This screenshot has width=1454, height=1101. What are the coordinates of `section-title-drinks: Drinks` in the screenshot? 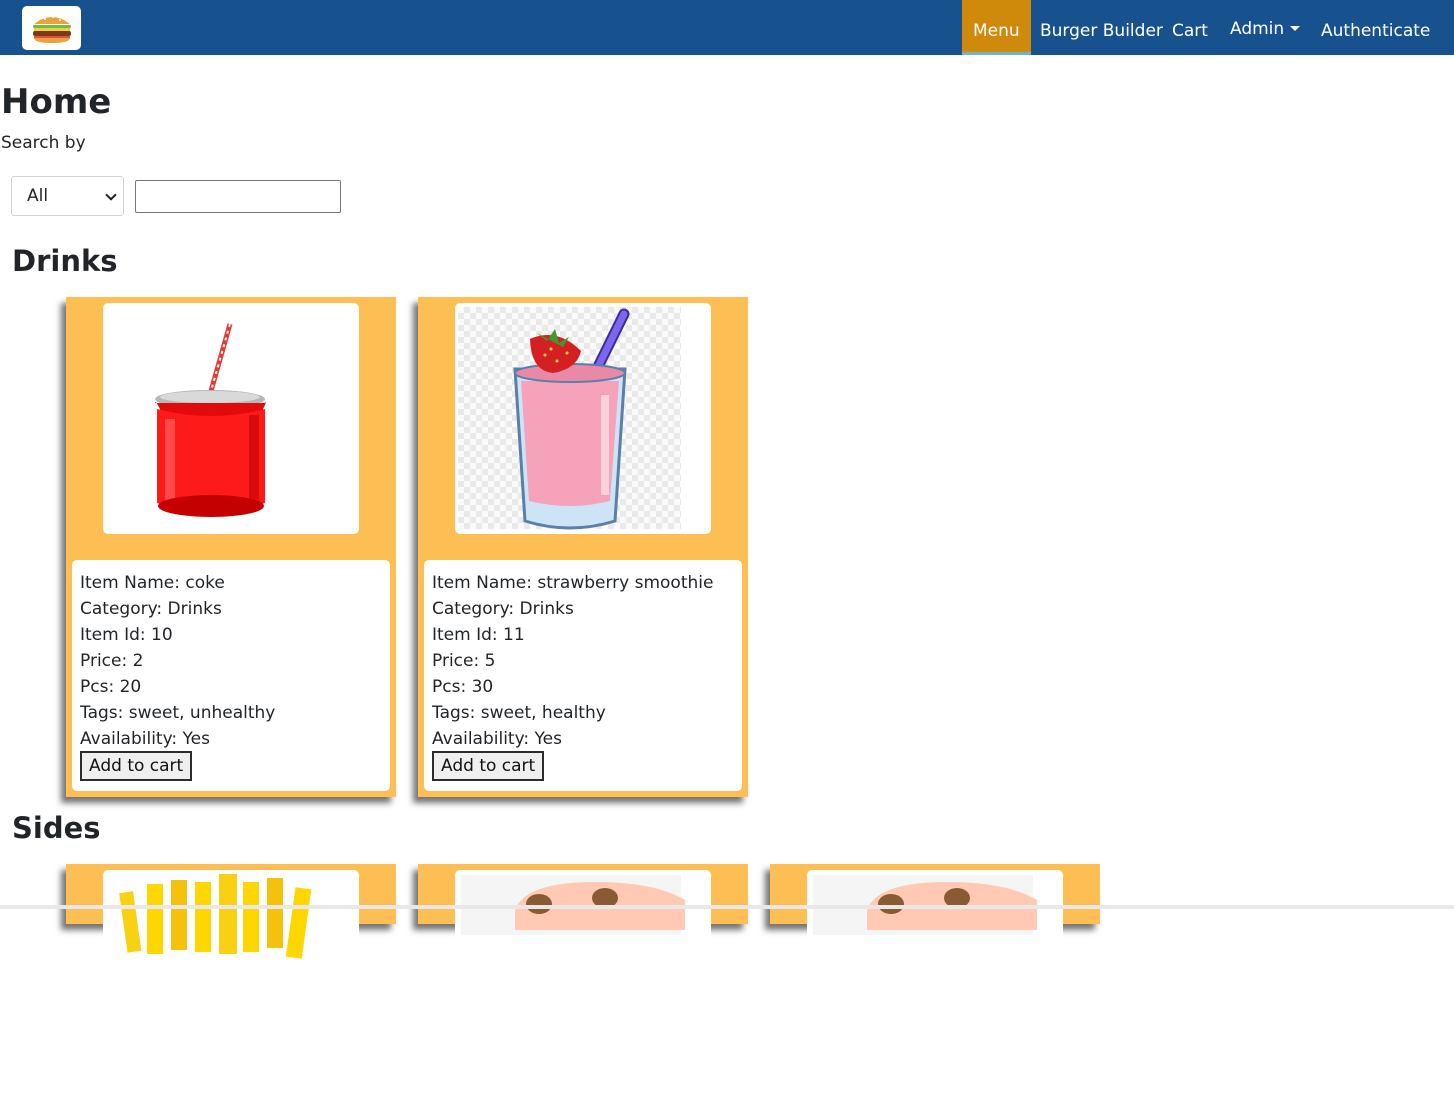 It's located at (65, 261).